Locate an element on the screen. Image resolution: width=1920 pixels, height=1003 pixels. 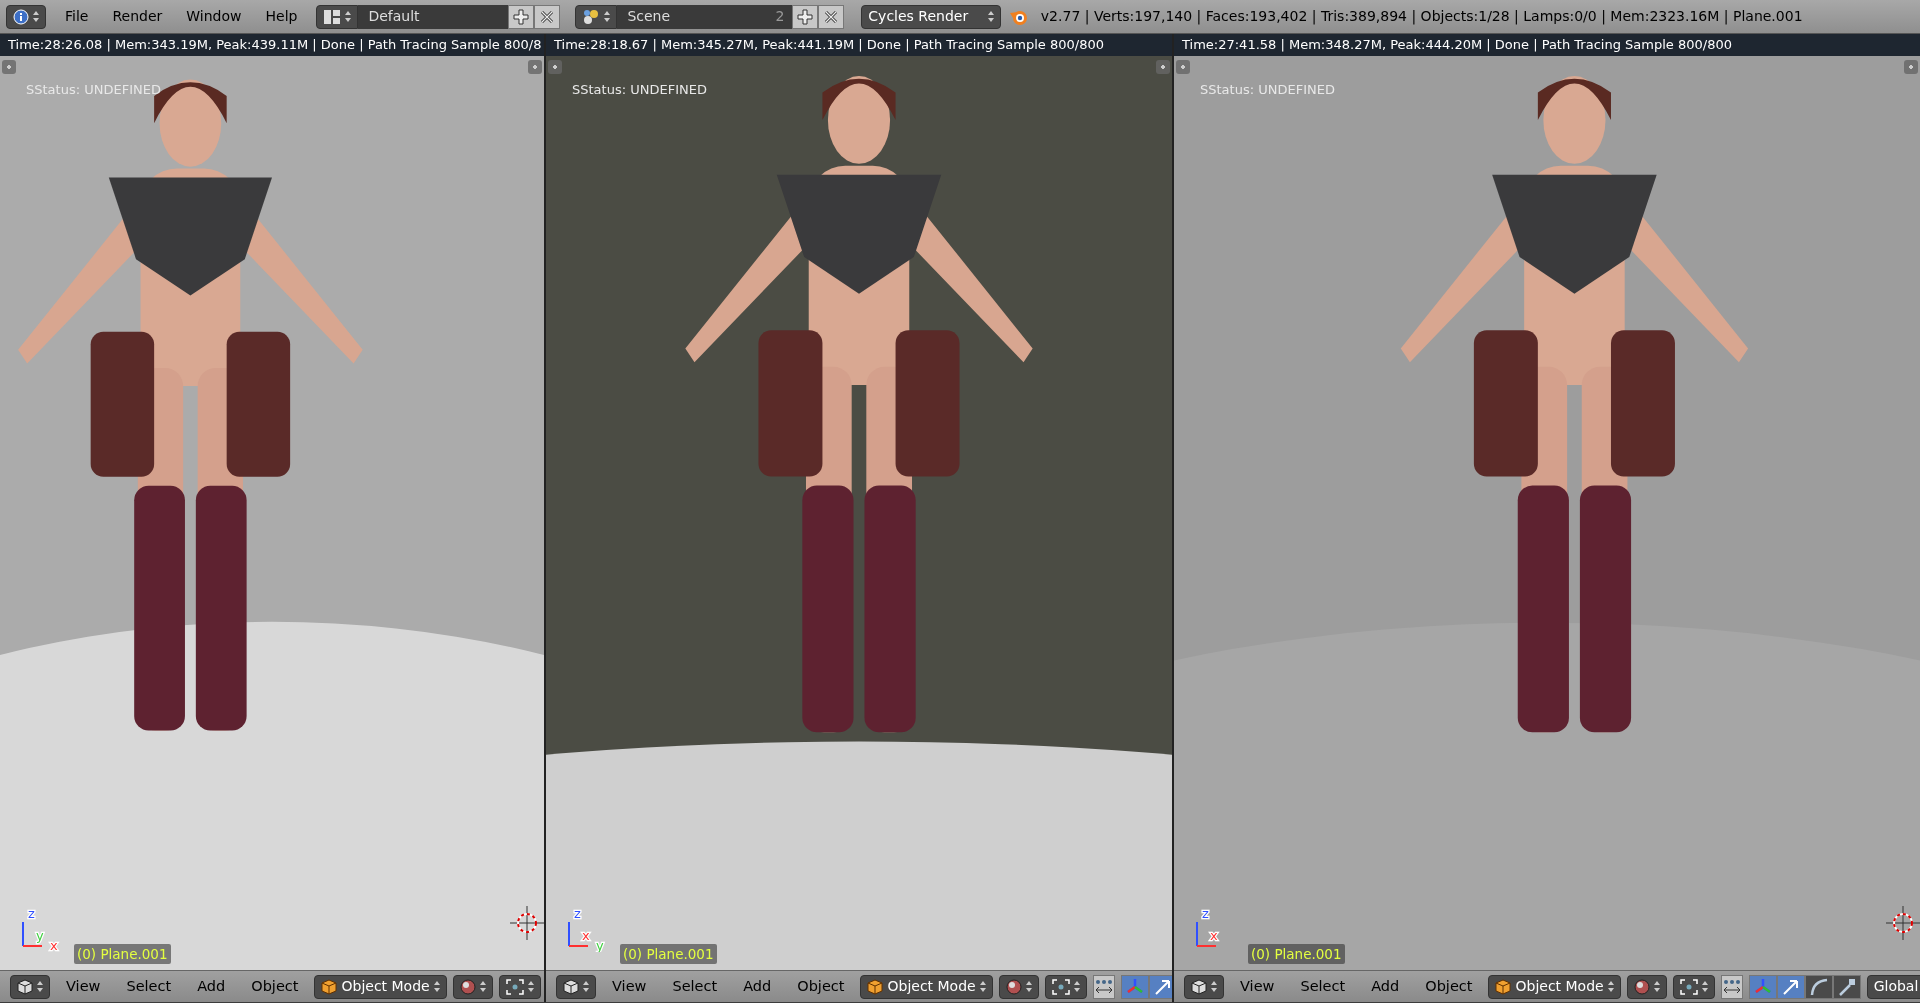
render-info: Time:27:41.58 | Mem:348.27M, Peak:444.20M | Done | Path Tracing Sample 800/800 is located at coordinates (1547, 45).